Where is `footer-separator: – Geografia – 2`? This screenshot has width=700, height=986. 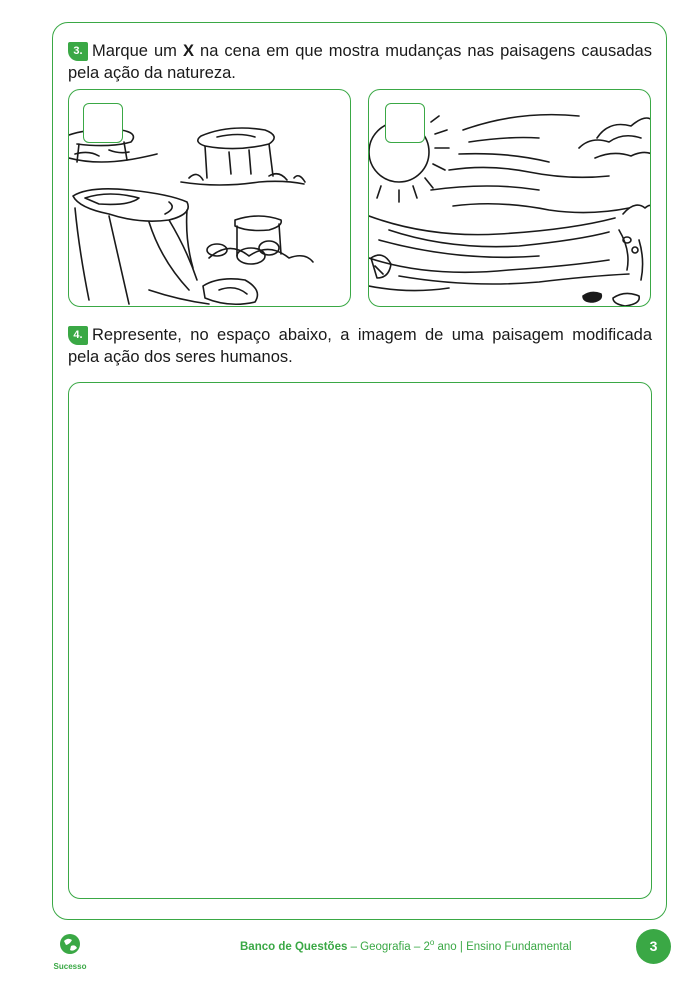 footer-separator: – Geografia – 2 is located at coordinates (388, 946).